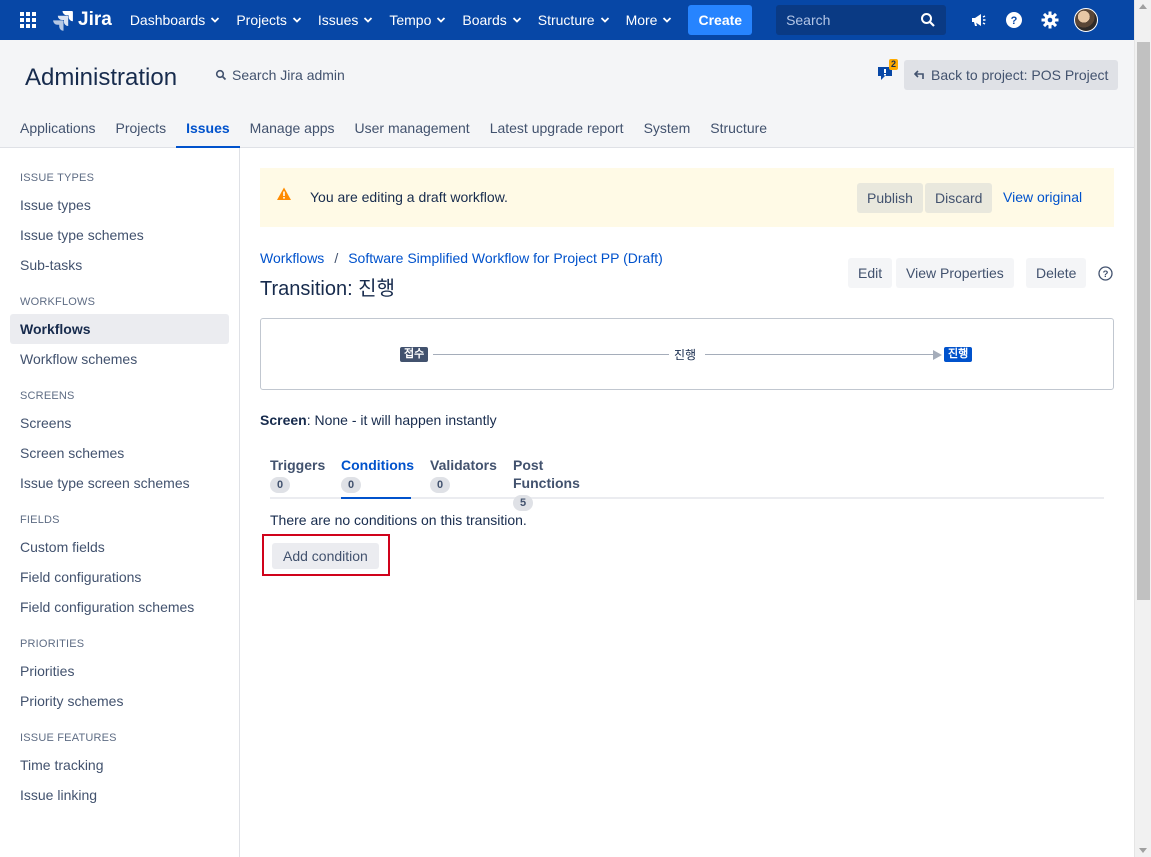  Describe the element at coordinates (68, 738) in the screenshot. I see `sidebar-heading-issue-features: ISSUE FEATURES` at that location.